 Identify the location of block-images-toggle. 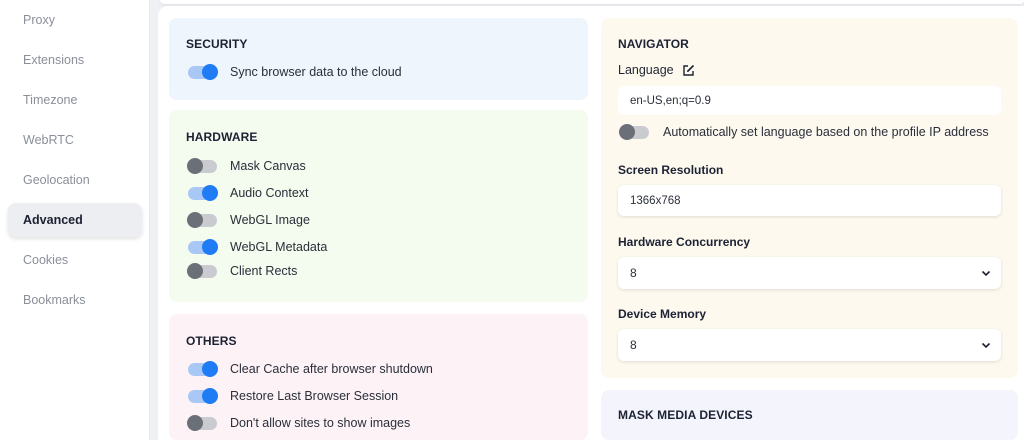
(202, 423).